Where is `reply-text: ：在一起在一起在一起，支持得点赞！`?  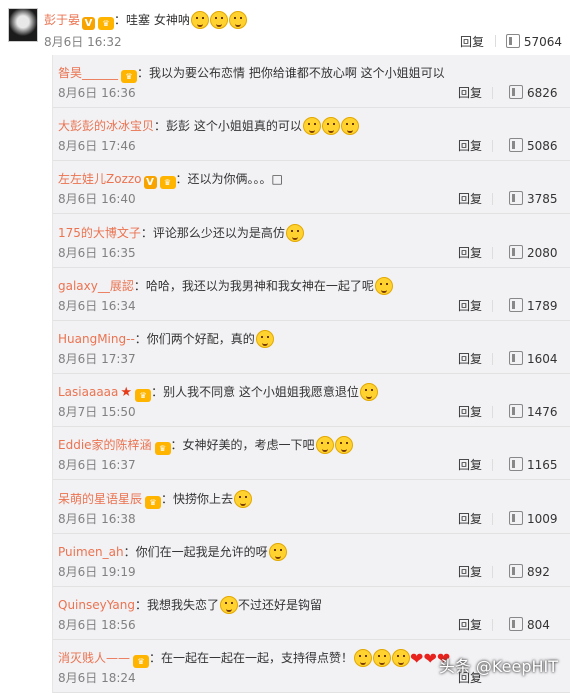 reply-text: ：在一起在一起在一起，支持得点赞！ is located at coordinates (251, 658).